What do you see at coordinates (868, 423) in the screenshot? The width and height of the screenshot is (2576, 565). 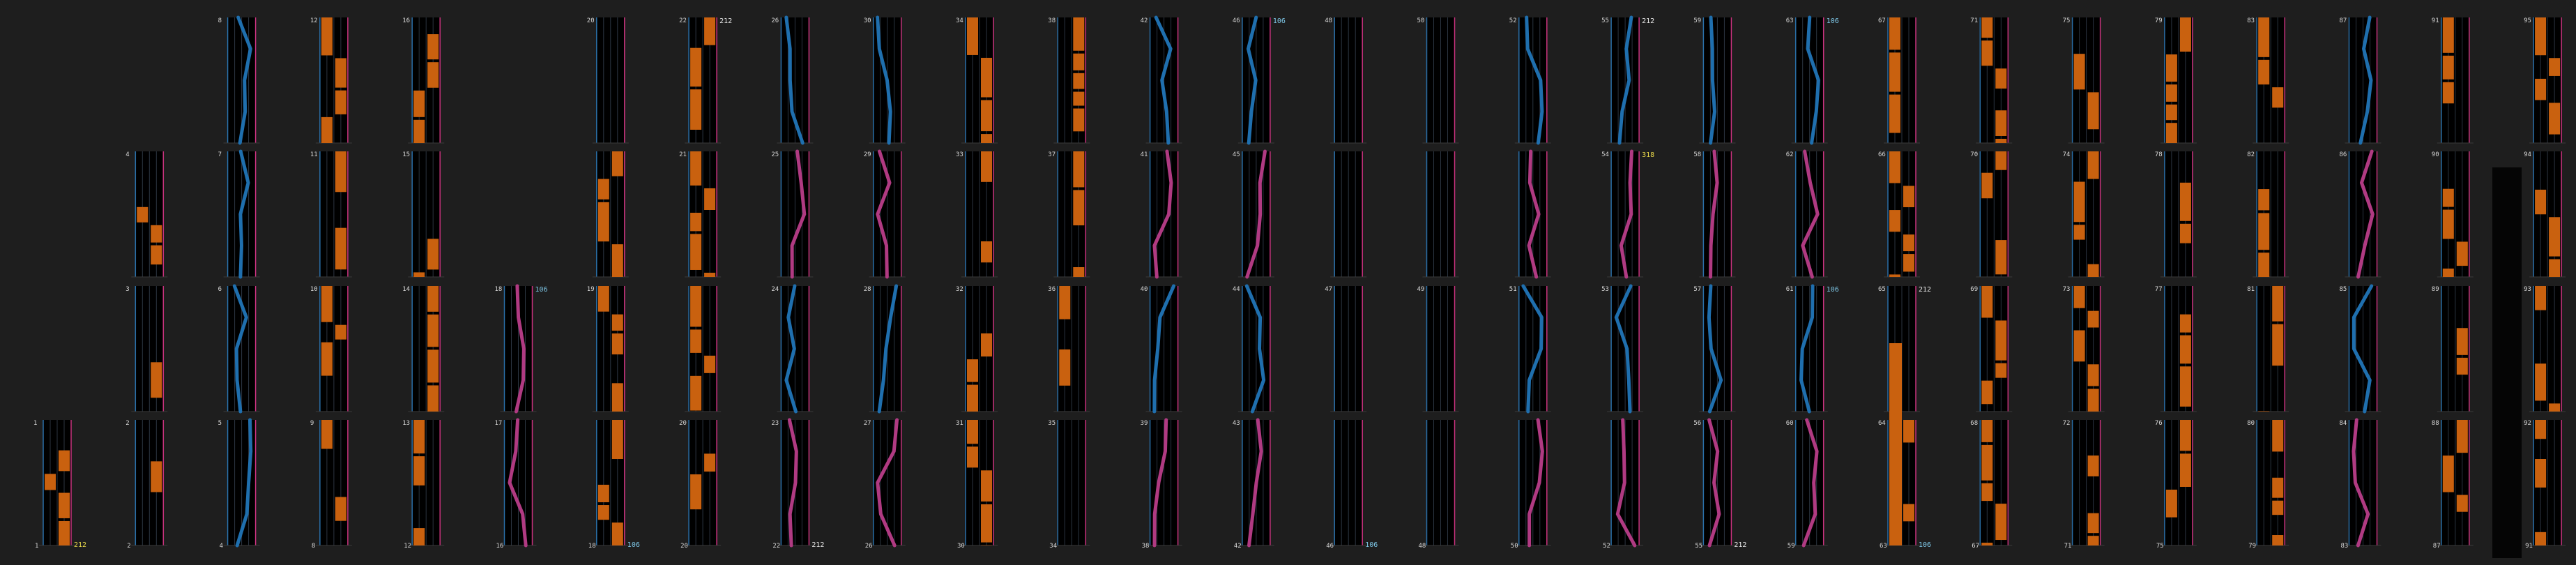 I see `panel-index-label: 27` at bounding box center [868, 423].